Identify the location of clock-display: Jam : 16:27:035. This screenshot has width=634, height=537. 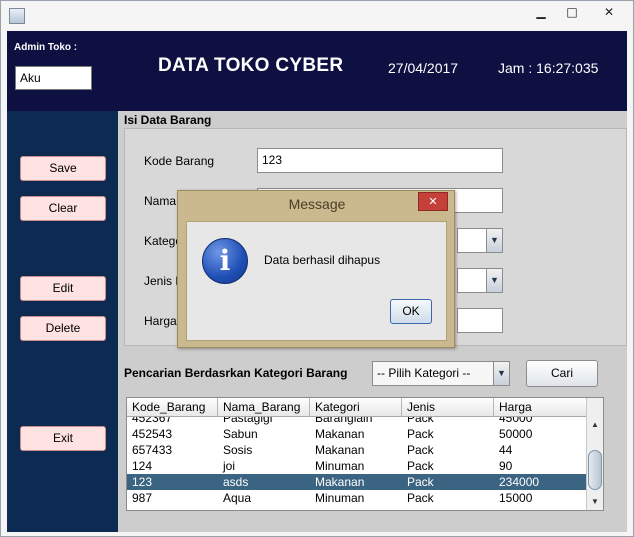
(548, 68).